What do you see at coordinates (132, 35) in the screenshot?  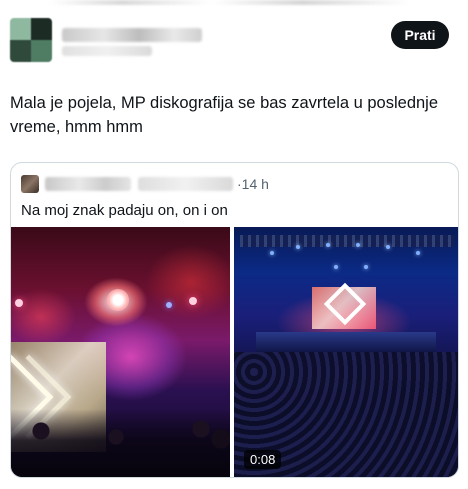 I see `blurred-display-name` at bounding box center [132, 35].